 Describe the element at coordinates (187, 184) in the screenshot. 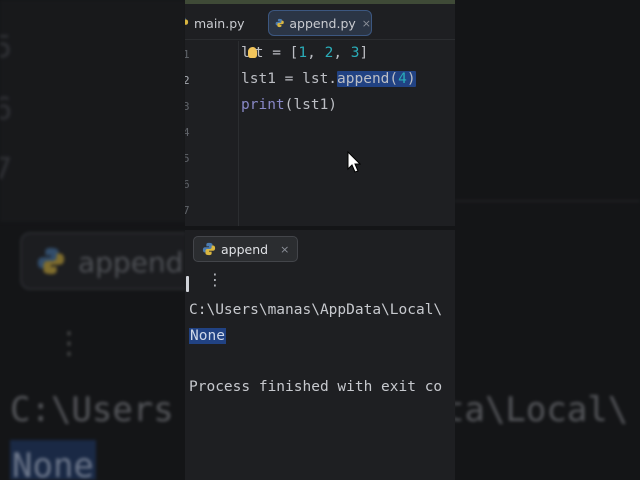

I see `line-number: 6` at that location.